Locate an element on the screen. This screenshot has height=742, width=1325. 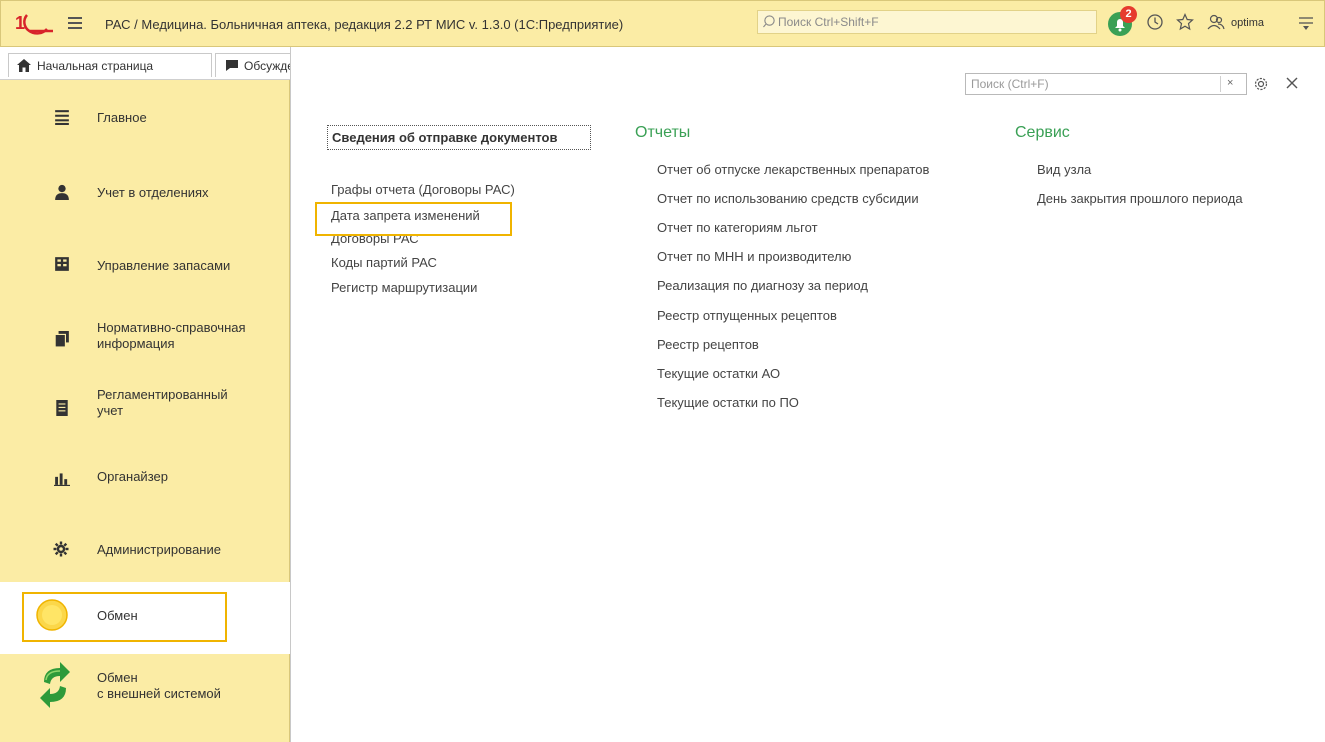
search-icon is located at coordinates (769, 21).